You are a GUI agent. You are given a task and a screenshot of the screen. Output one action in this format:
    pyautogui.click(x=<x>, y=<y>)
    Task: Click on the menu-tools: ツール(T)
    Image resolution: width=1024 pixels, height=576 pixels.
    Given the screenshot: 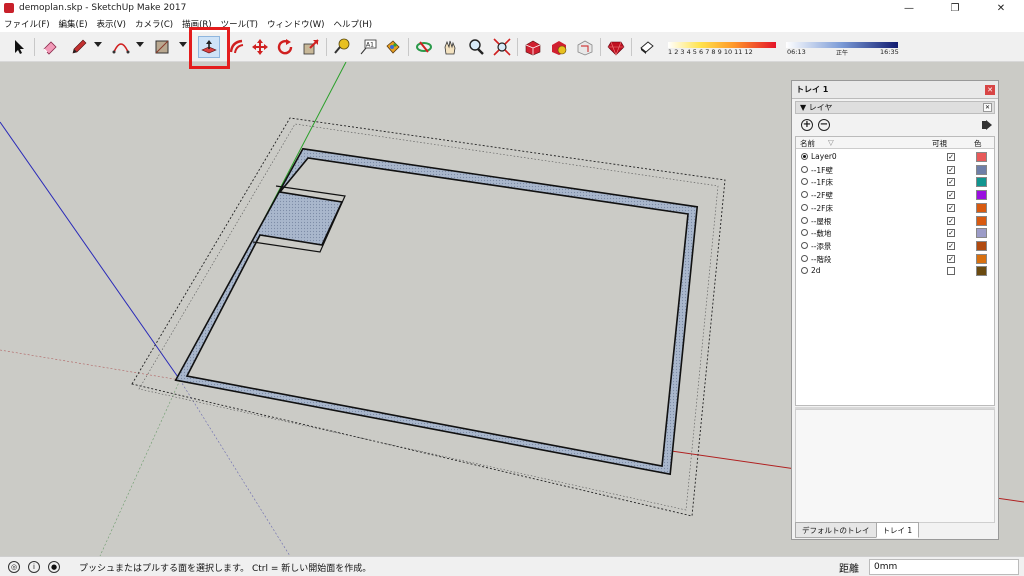 What is the action you would take?
    pyautogui.click(x=239, y=24)
    